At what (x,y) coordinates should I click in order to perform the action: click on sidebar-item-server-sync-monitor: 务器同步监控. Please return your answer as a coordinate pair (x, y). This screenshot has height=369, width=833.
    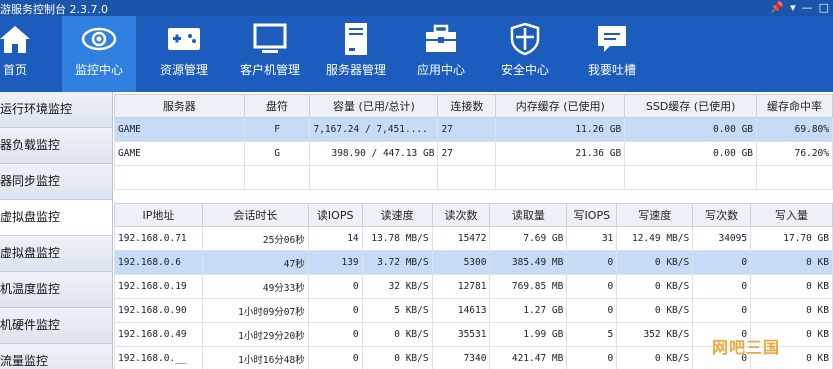
    Looking at the image, I should click on (56, 182).